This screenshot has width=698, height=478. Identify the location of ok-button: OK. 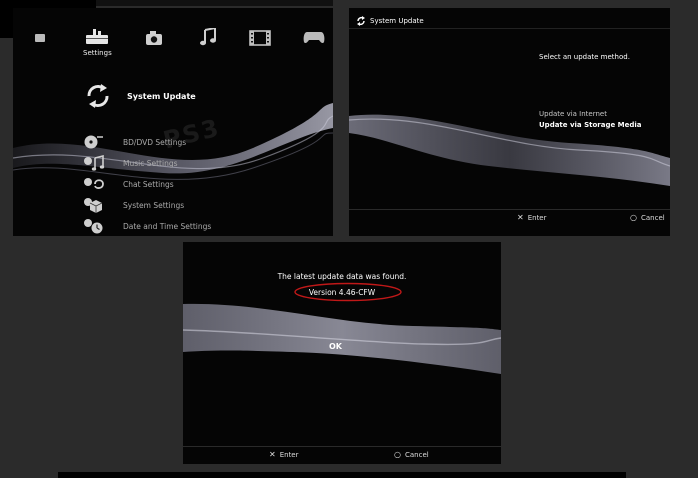
(335, 346).